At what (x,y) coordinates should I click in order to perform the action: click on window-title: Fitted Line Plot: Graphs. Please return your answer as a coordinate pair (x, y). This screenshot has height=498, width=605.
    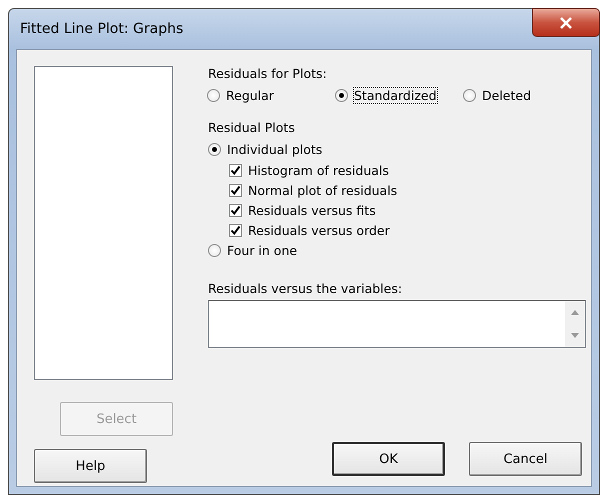
    Looking at the image, I should click on (102, 29).